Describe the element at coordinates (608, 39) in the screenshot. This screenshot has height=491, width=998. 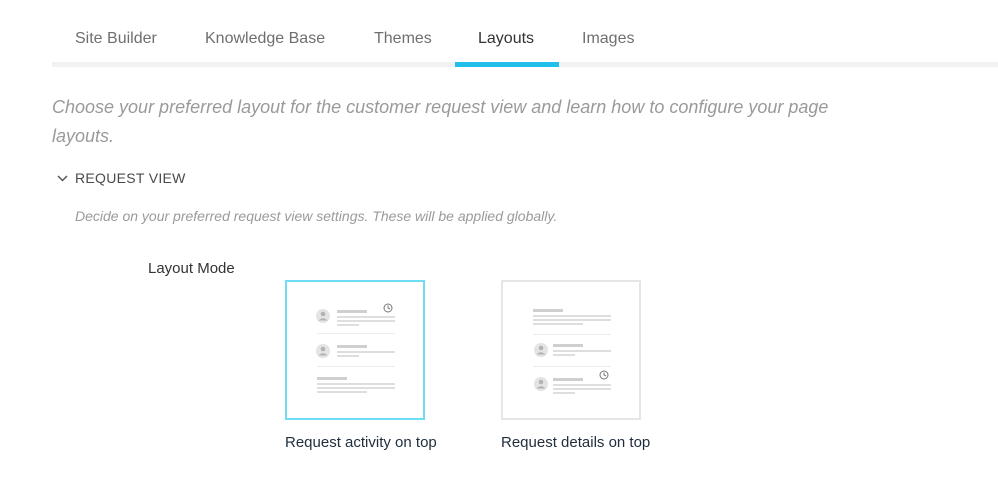
I see `tab-images: Images` at that location.